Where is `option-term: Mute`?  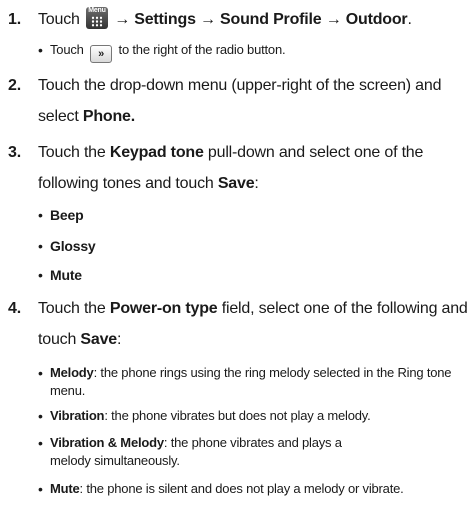
option-term: Mute is located at coordinates (65, 488).